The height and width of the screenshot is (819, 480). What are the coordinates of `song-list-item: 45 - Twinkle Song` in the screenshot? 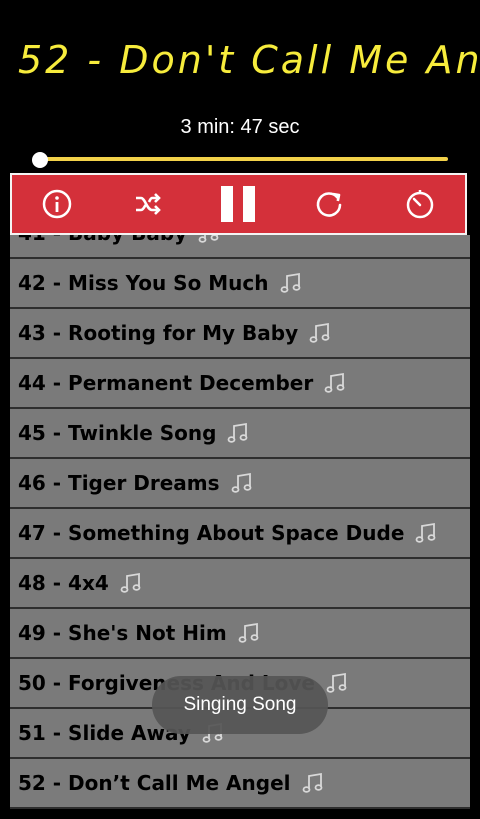 It's located at (240, 434).